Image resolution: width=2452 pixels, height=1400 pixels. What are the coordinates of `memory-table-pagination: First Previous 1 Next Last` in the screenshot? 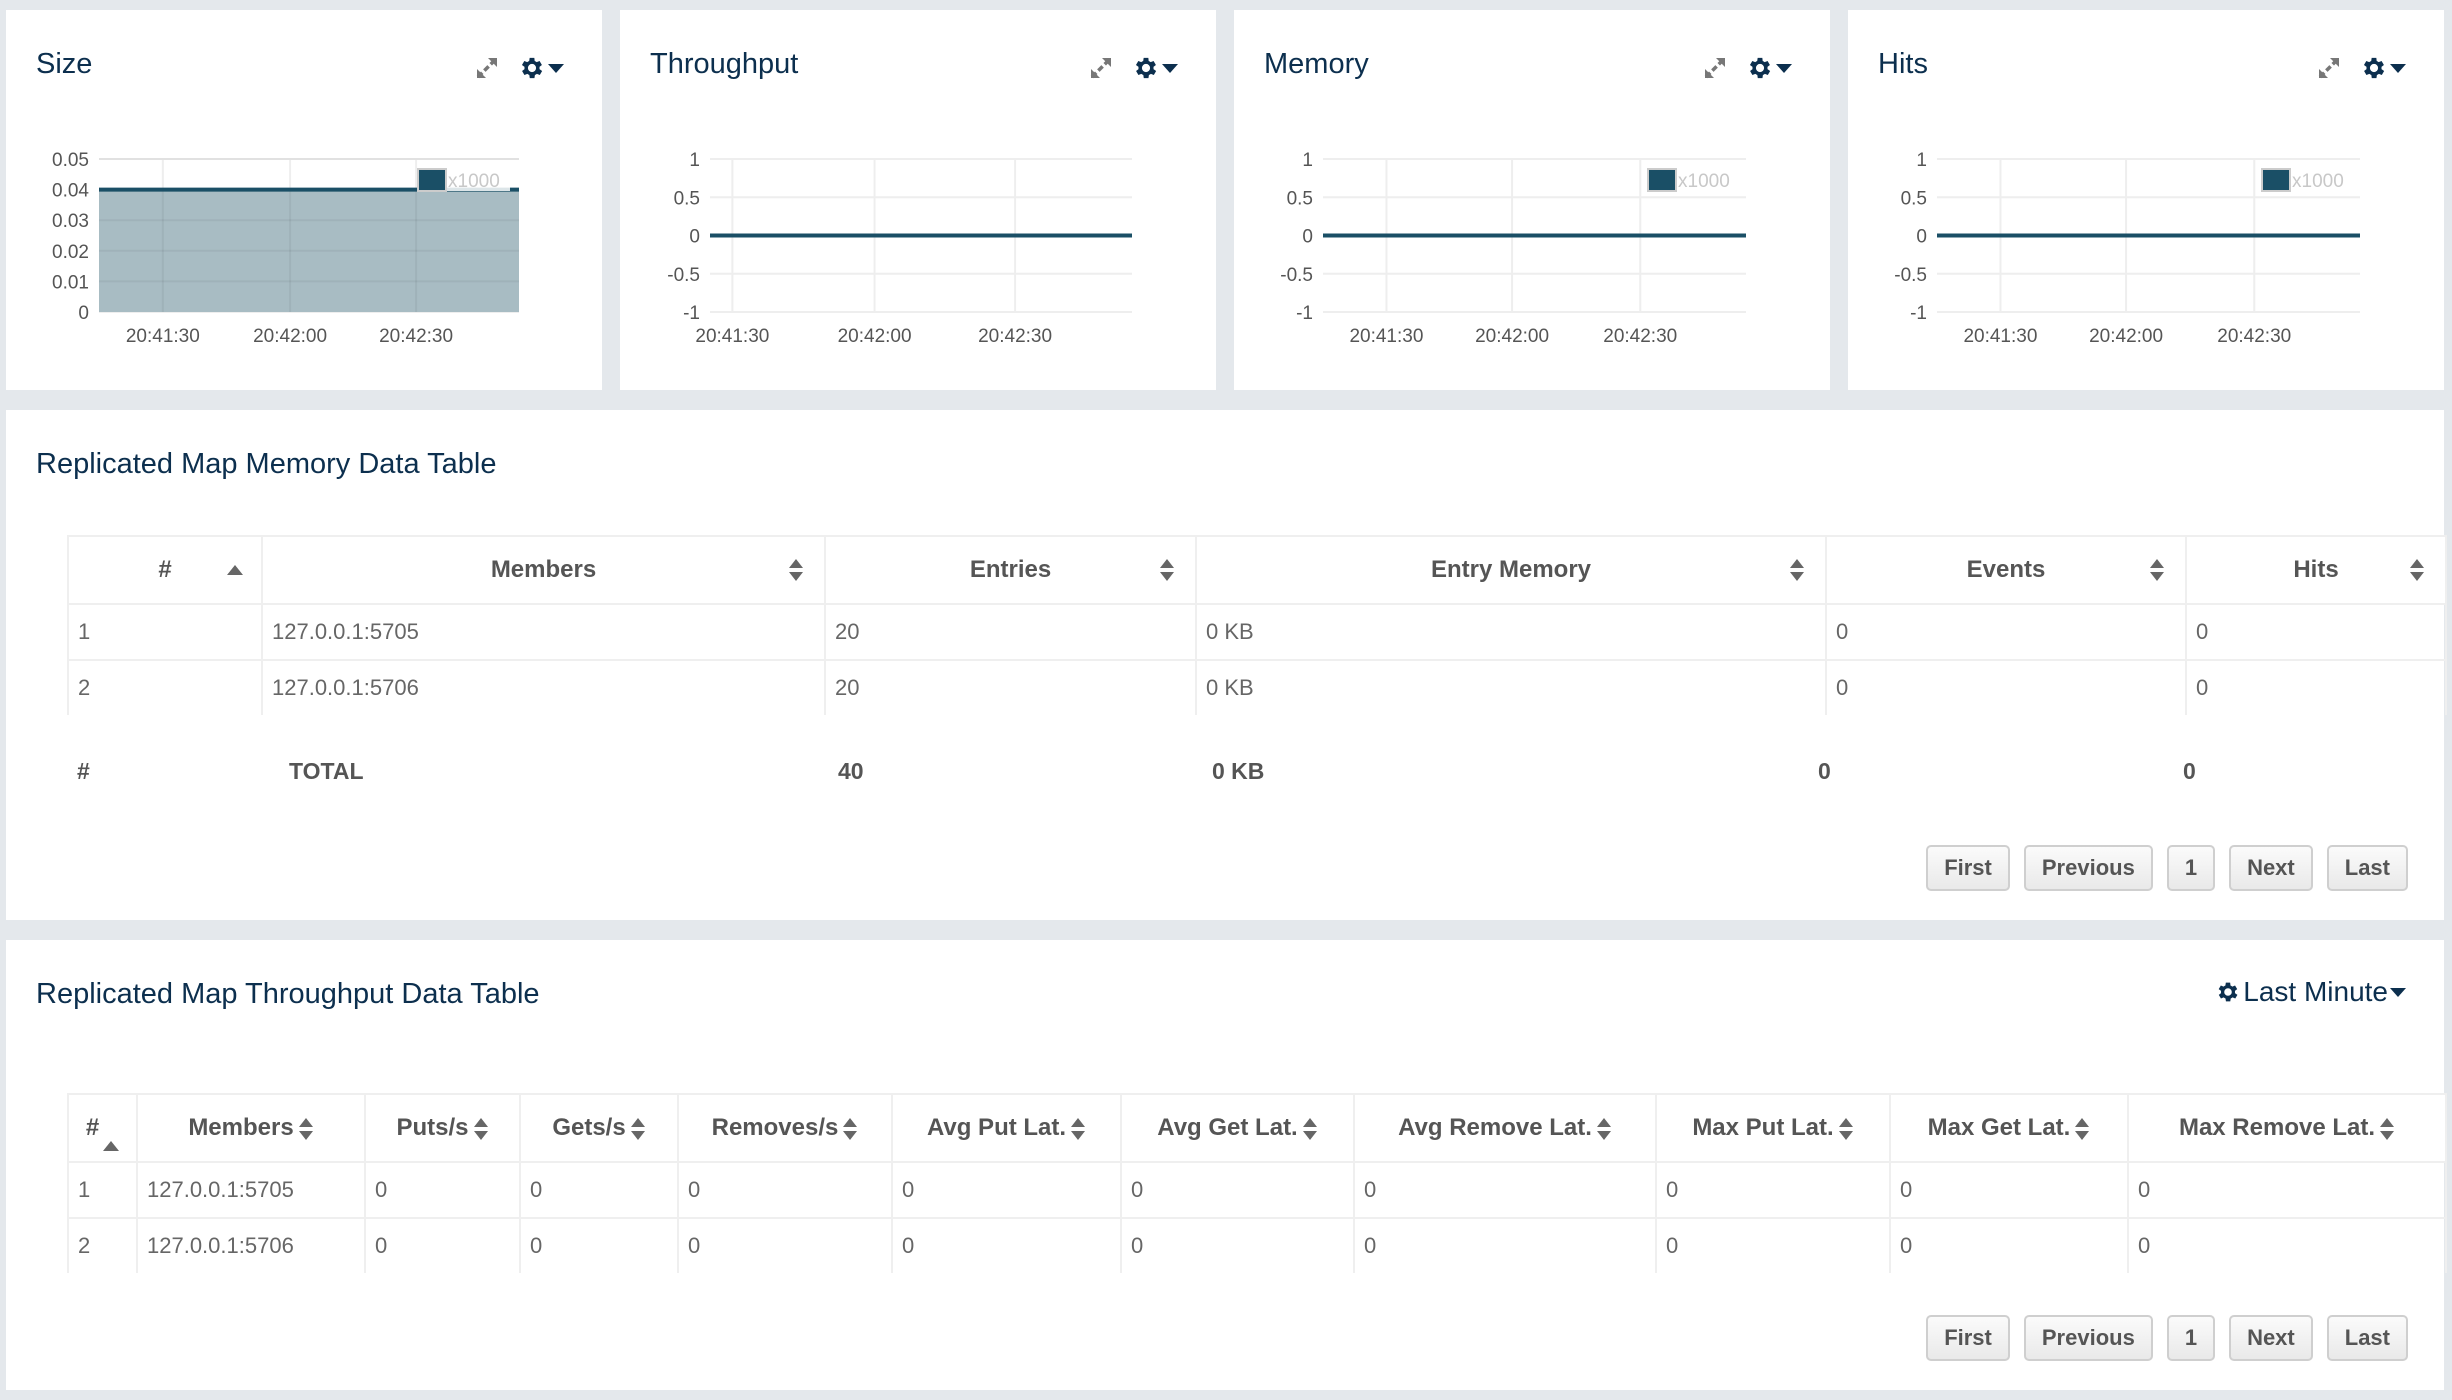 It's located at (2167, 868).